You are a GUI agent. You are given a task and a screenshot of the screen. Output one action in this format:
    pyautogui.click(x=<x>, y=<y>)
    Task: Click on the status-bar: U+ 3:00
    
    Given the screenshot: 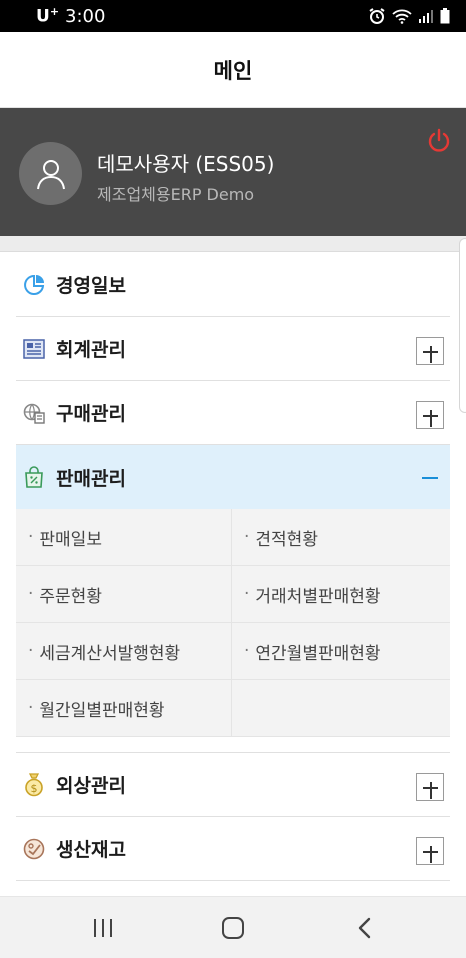 What is the action you would take?
    pyautogui.click(x=233, y=16)
    